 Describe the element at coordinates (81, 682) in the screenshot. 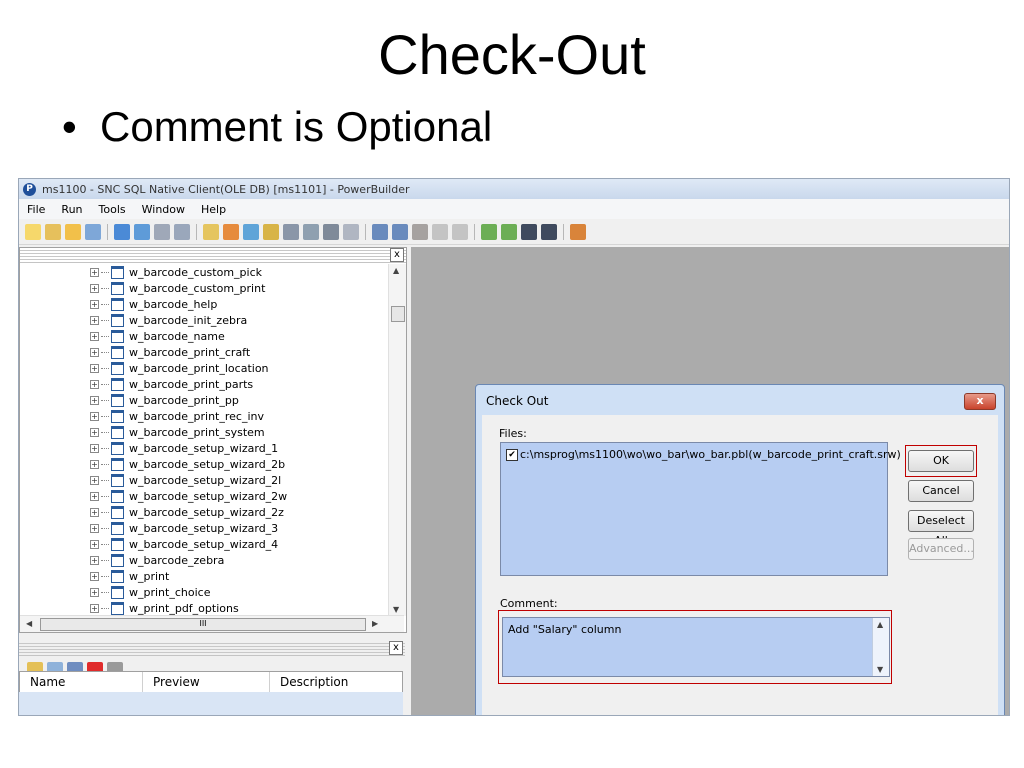

I see `column-name: Name` at that location.